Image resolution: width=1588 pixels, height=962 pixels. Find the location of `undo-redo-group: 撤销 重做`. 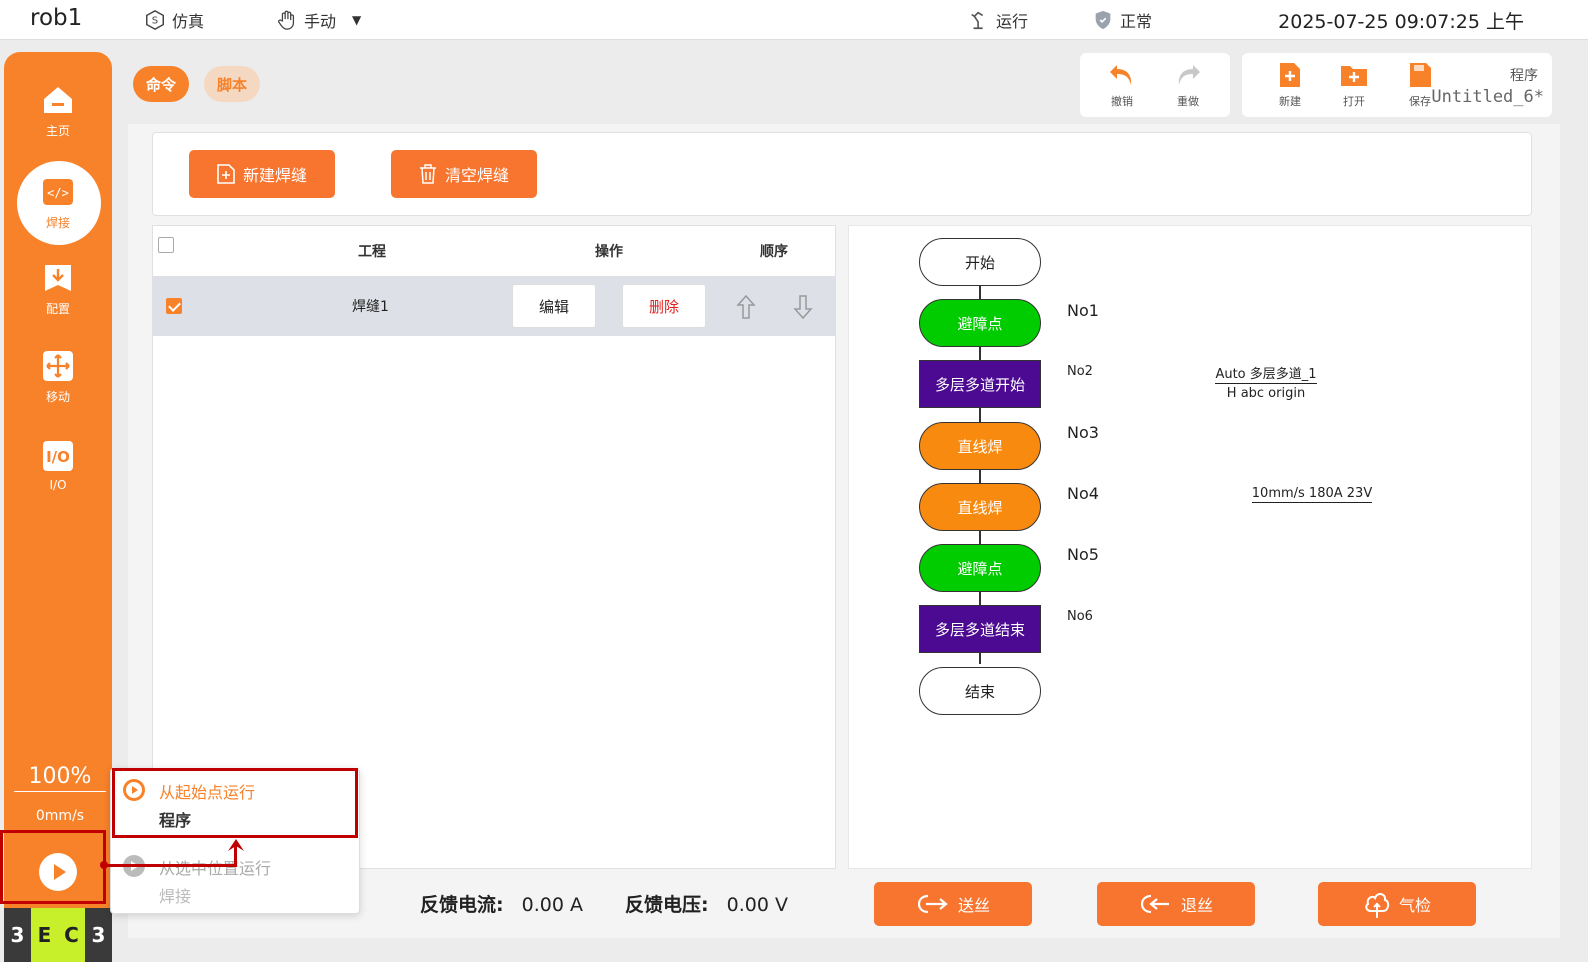

undo-redo-group: 撤销 重做 is located at coordinates (1155, 85).